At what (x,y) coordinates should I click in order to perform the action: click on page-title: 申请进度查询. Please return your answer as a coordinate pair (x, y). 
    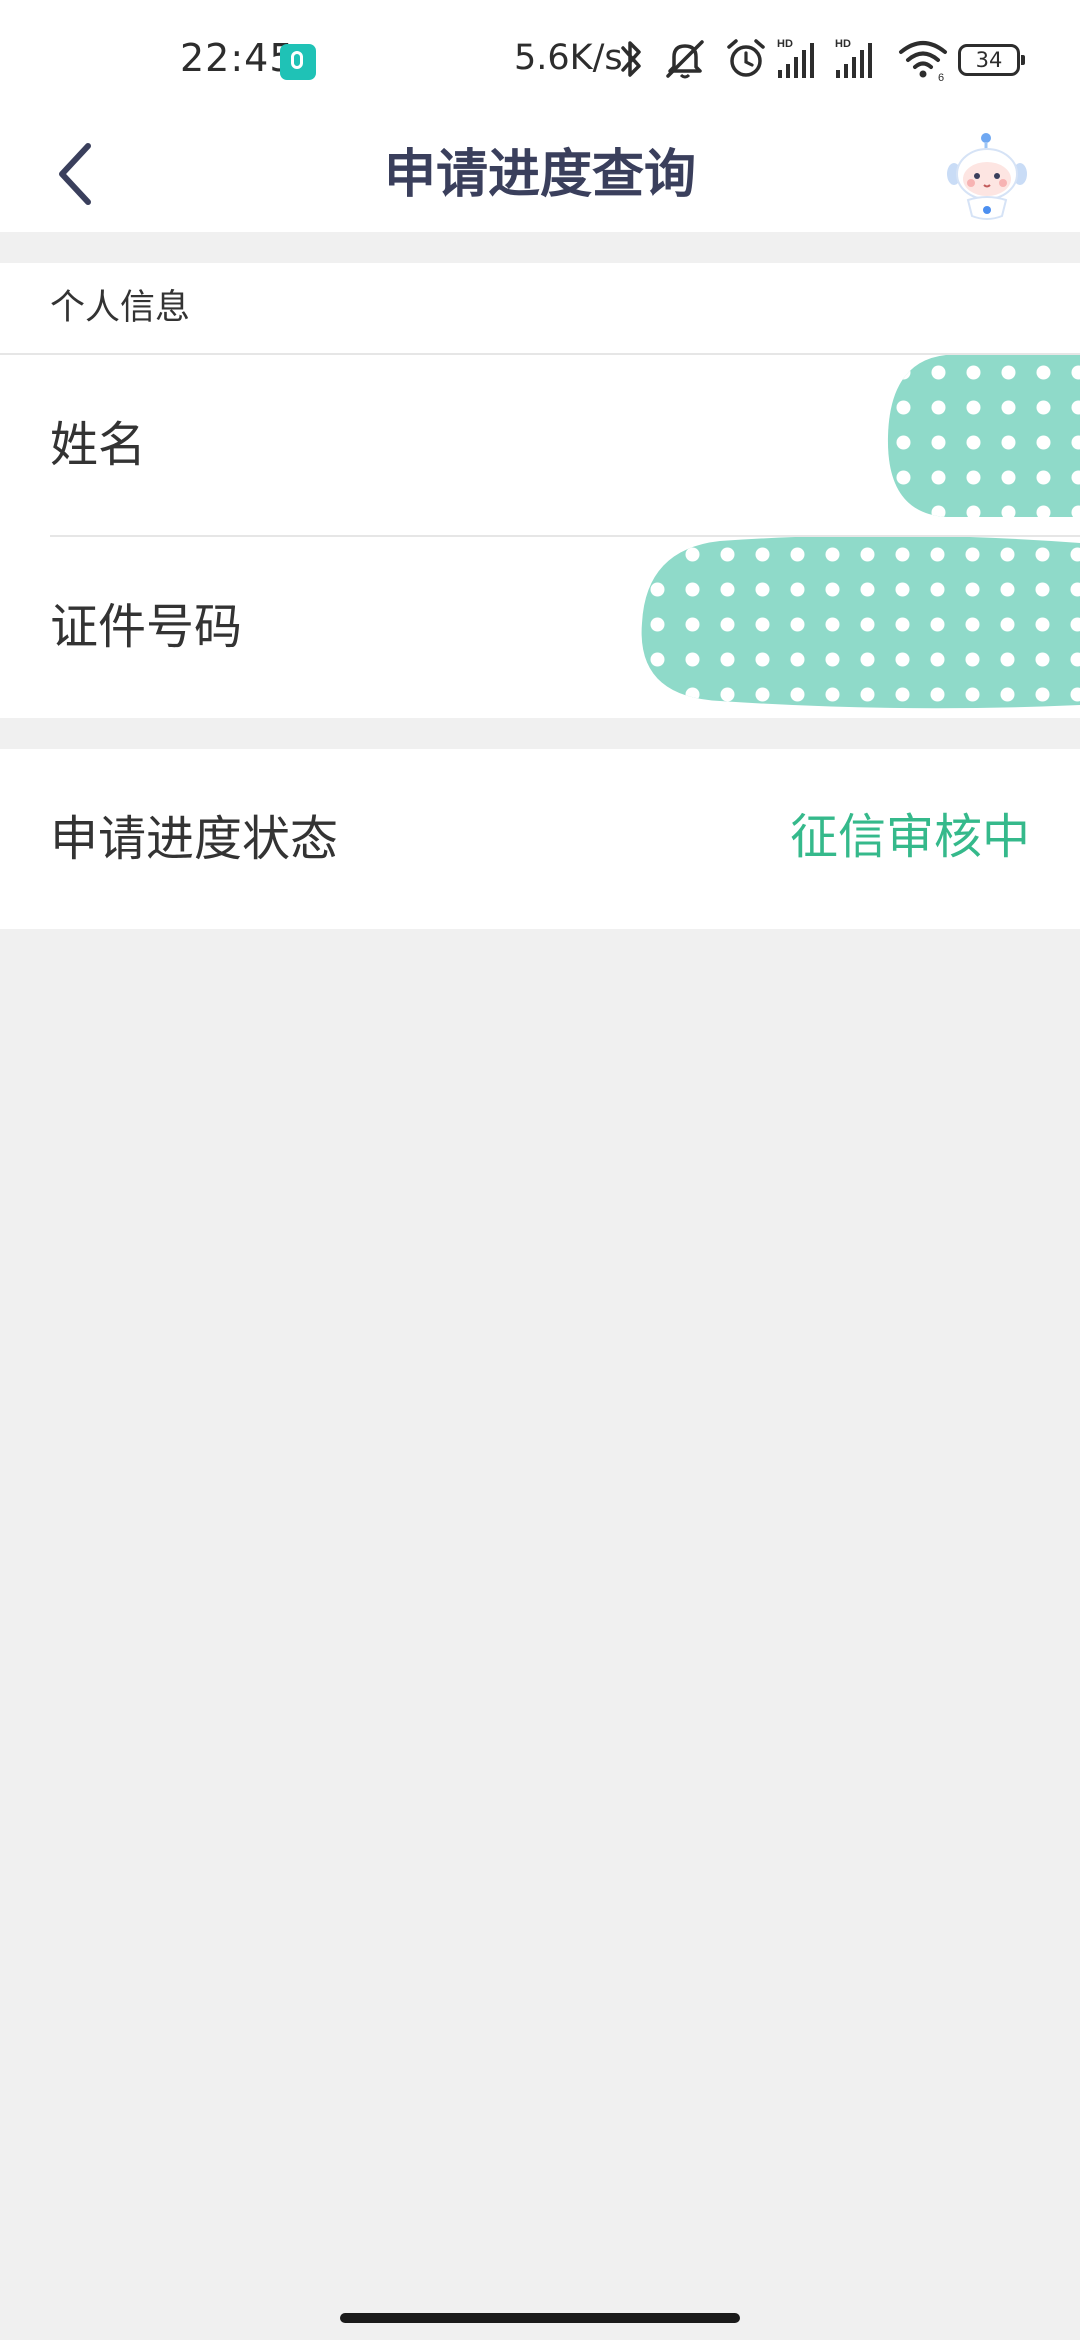
    Looking at the image, I should click on (539, 175).